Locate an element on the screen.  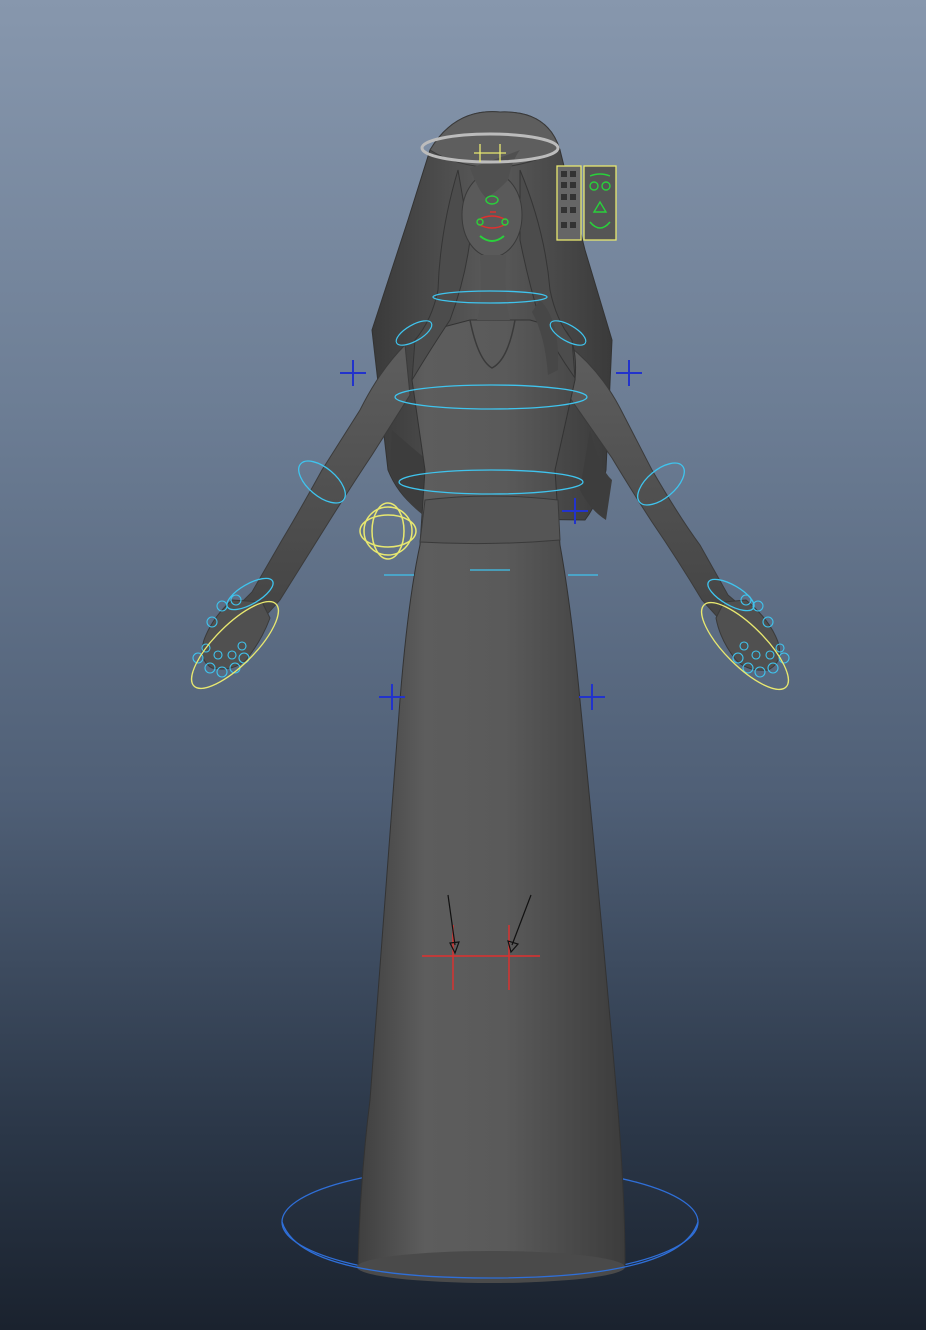
pole-vector-left is located at coordinates (353, 373).